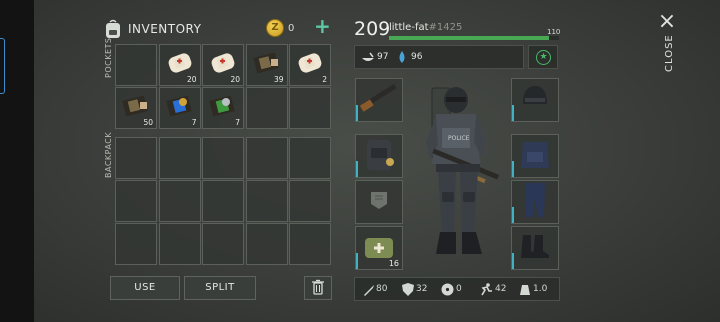 The width and height of the screenshot is (720, 322). Describe the element at coordinates (266, 65) in the screenshot. I see `pocket-slot-military-pouch: 39` at that location.